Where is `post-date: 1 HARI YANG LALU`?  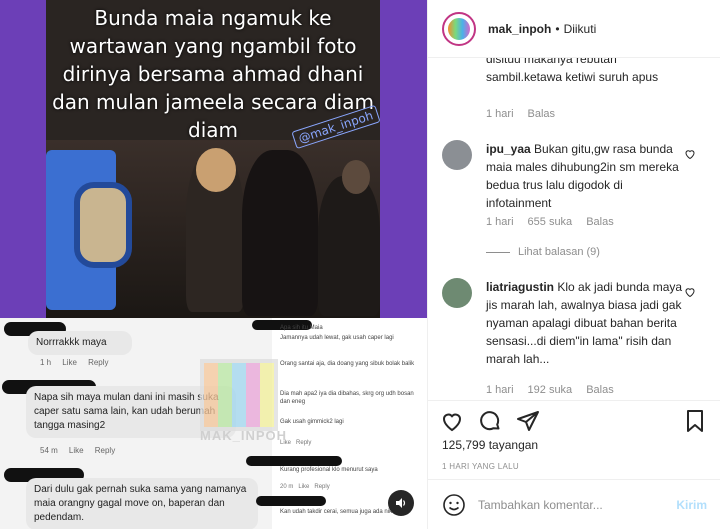
post-date: 1 HARI YANG LALU is located at coordinates (480, 466).